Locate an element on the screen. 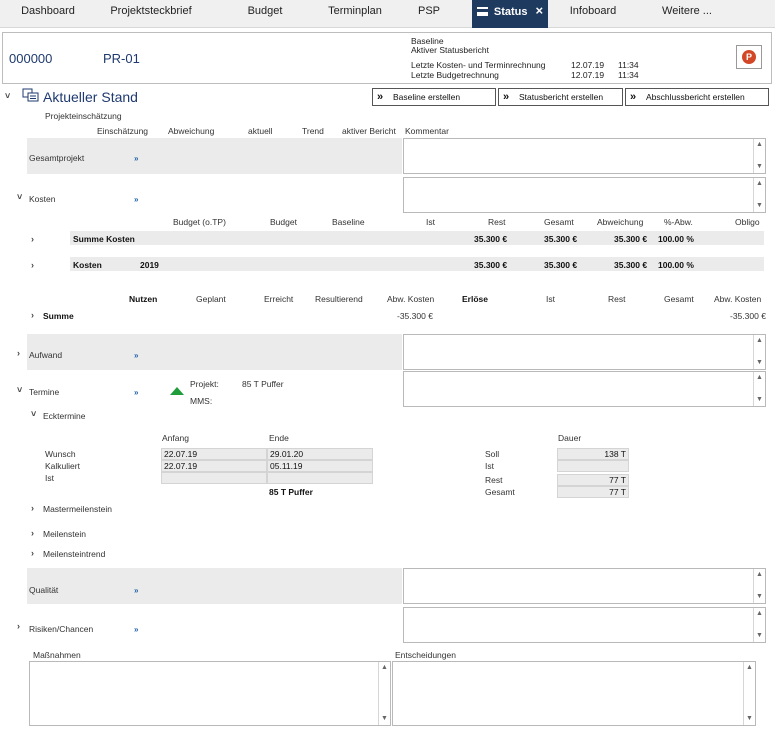 The width and height of the screenshot is (775, 740). tab-dashboard: Dashboard is located at coordinates (48, 14).